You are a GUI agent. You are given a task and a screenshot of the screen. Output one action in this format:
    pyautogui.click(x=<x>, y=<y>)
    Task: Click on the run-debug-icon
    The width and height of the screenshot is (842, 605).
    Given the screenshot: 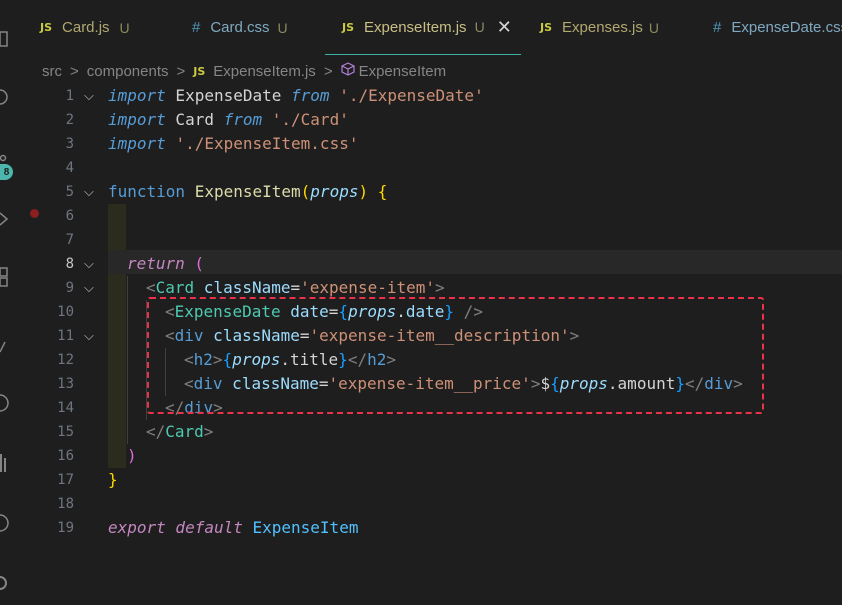 What is the action you would take?
    pyautogui.click(x=7, y=218)
    